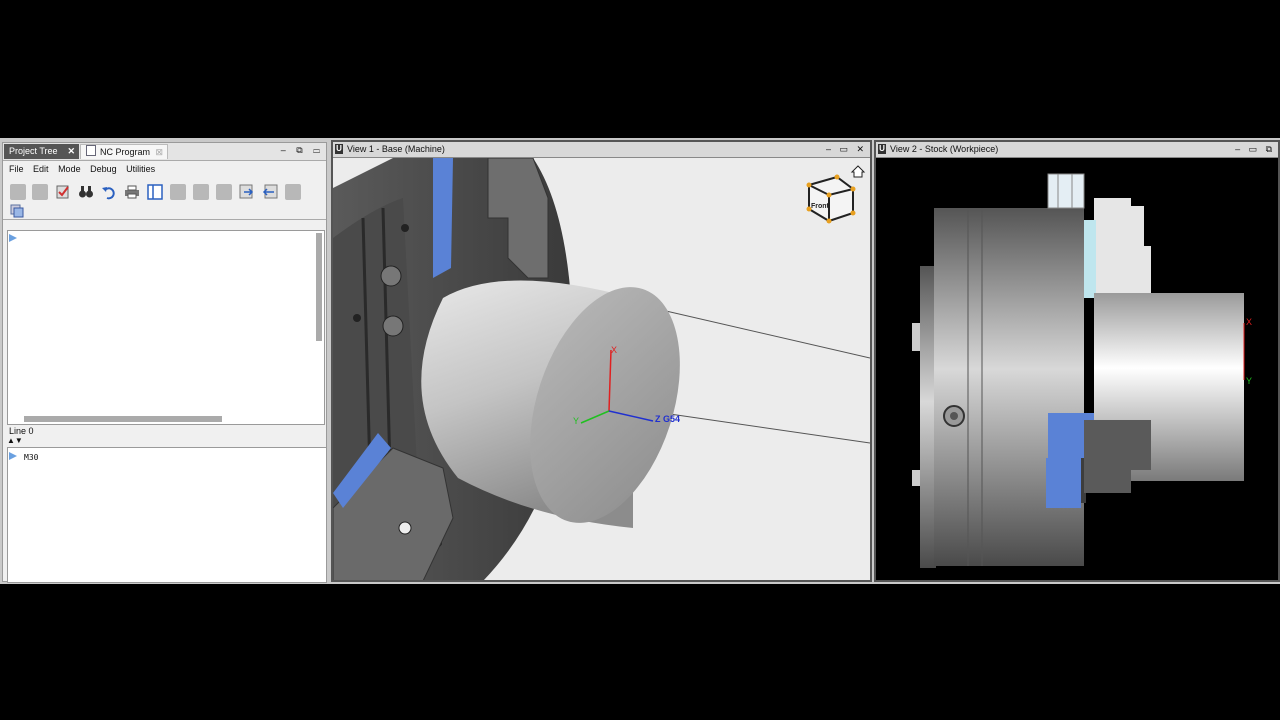 The width and height of the screenshot is (1280, 720). I want to click on view2-title: View 2 - Stock (Workpiece), so click(944, 149).